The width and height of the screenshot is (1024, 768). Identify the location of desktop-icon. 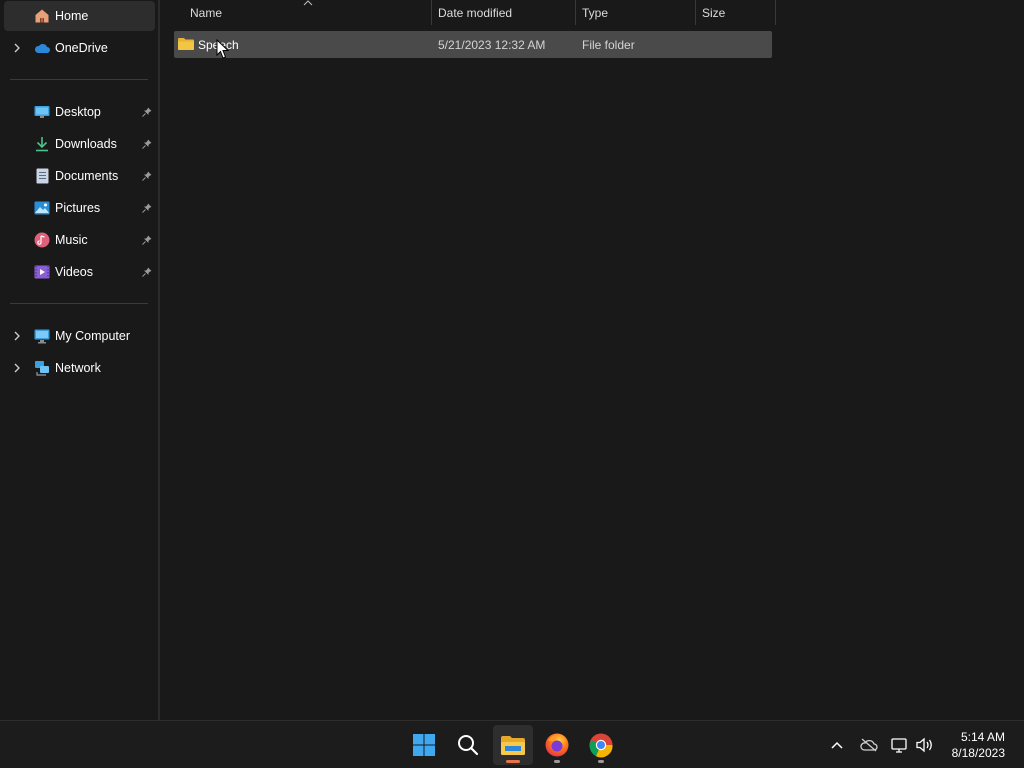
(42, 112).